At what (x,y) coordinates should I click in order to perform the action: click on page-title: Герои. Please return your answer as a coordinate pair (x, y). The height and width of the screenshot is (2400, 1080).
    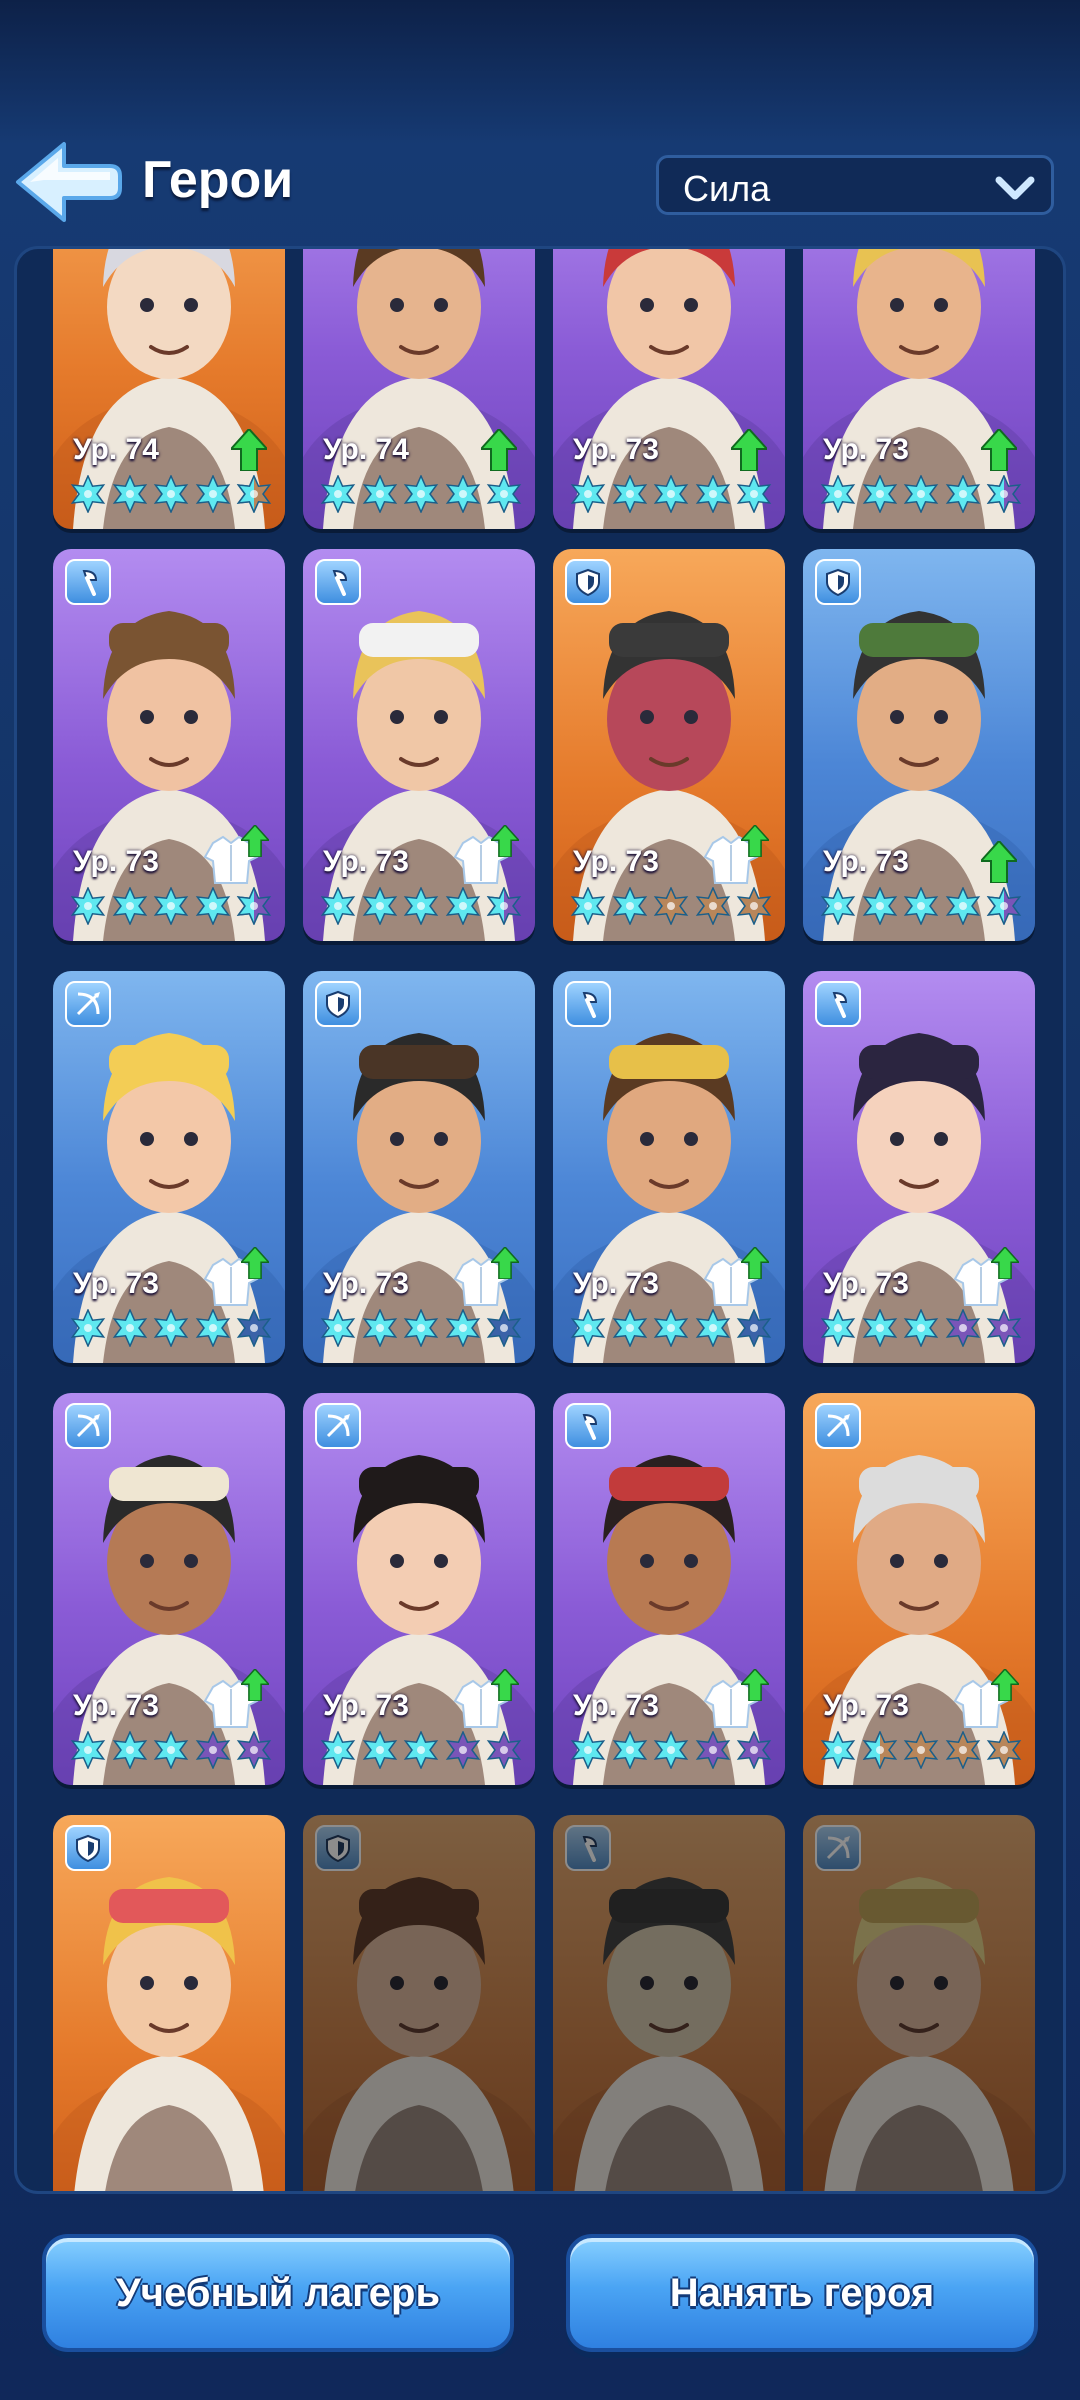
    Looking at the image, I should click on (218, 180).